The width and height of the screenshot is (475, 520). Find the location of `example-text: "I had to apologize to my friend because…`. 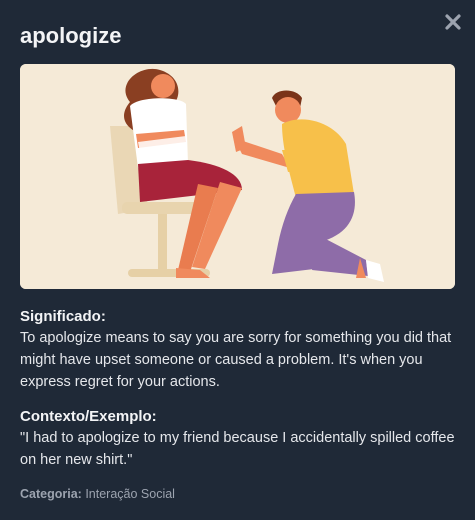

example-text: "I had to apologize to my friend because… is located at coordinates (237, 449).